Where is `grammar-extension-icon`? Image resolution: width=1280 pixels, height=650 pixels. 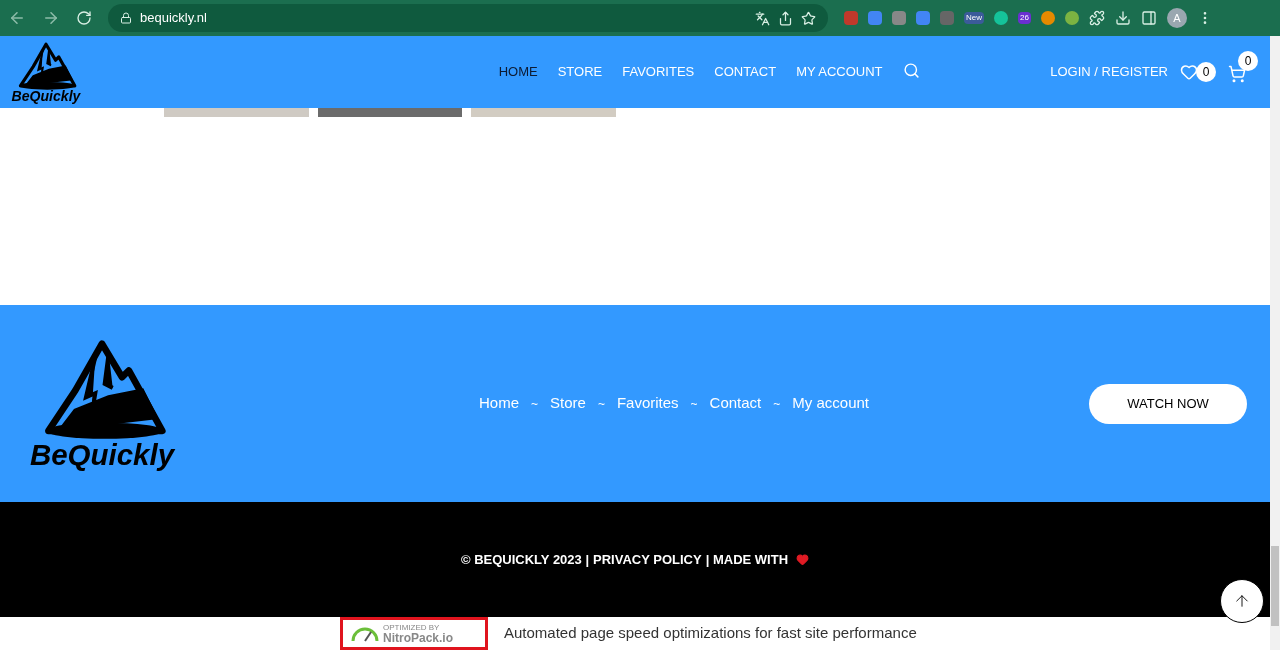 grammar-extension-icon is located at coordinates (1001, 18).